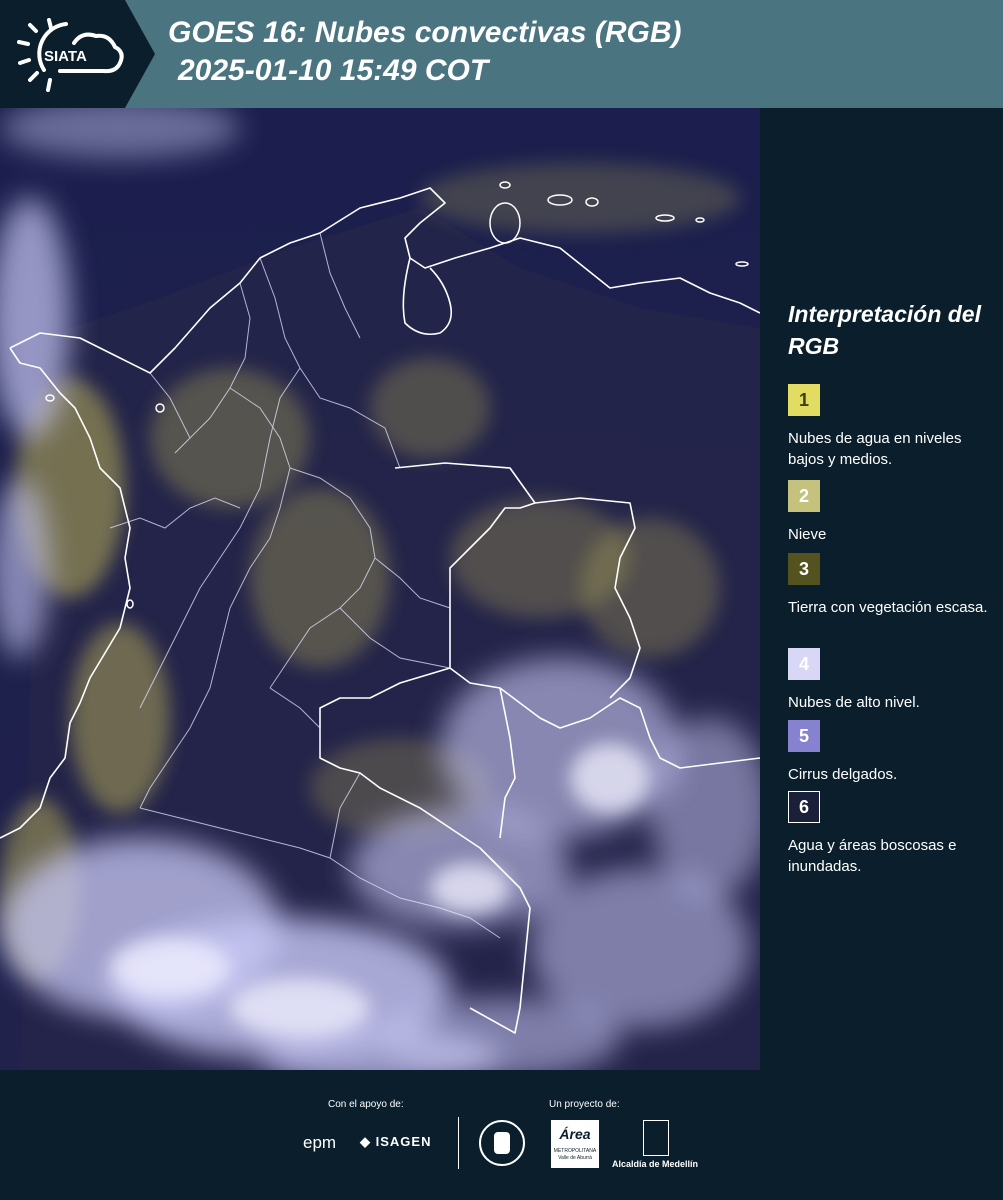 This screenshot has height=1200, width=1003. Describe the element at coordinates (804, 569) in the screenshot. I see `legend-swatch-3: 3` at that location.